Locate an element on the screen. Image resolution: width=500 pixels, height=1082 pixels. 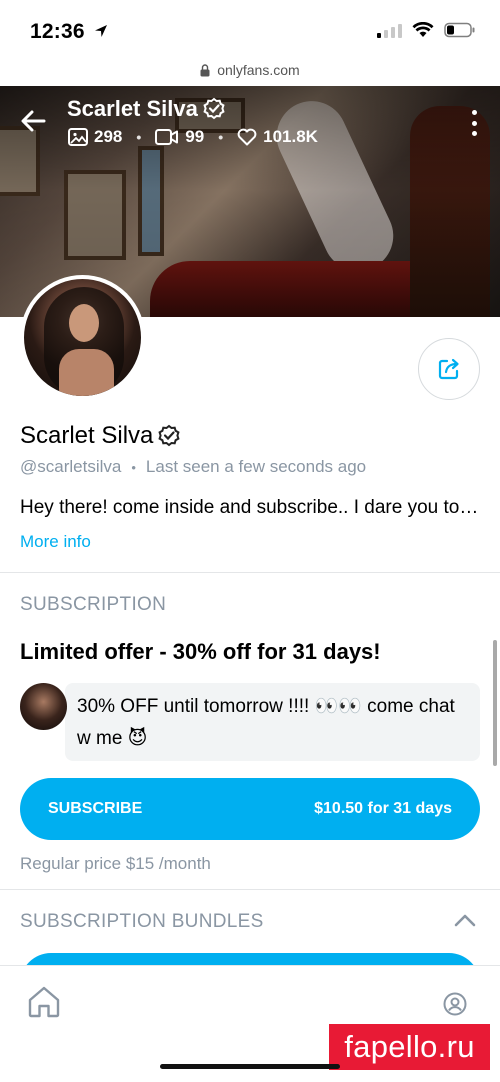
subscribe-button: SUBSCRIBE $10.50 for 31 days is located at coordinates (250, 809).